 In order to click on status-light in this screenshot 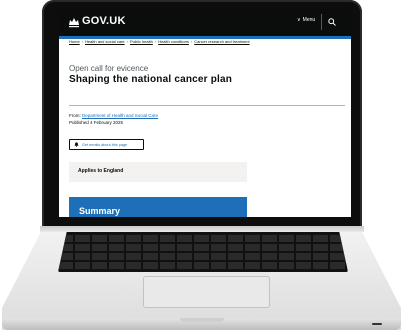, I will do `click(377, 324)`.